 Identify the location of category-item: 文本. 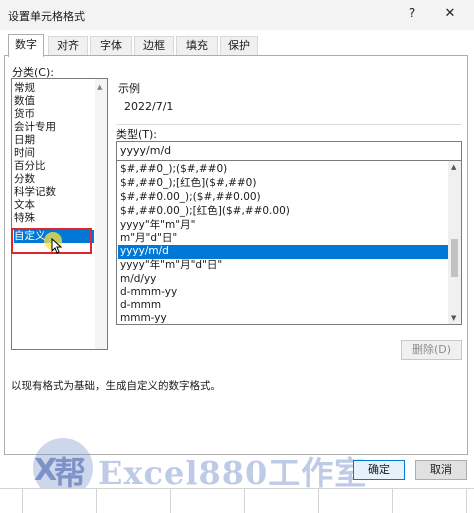
(24, 205).